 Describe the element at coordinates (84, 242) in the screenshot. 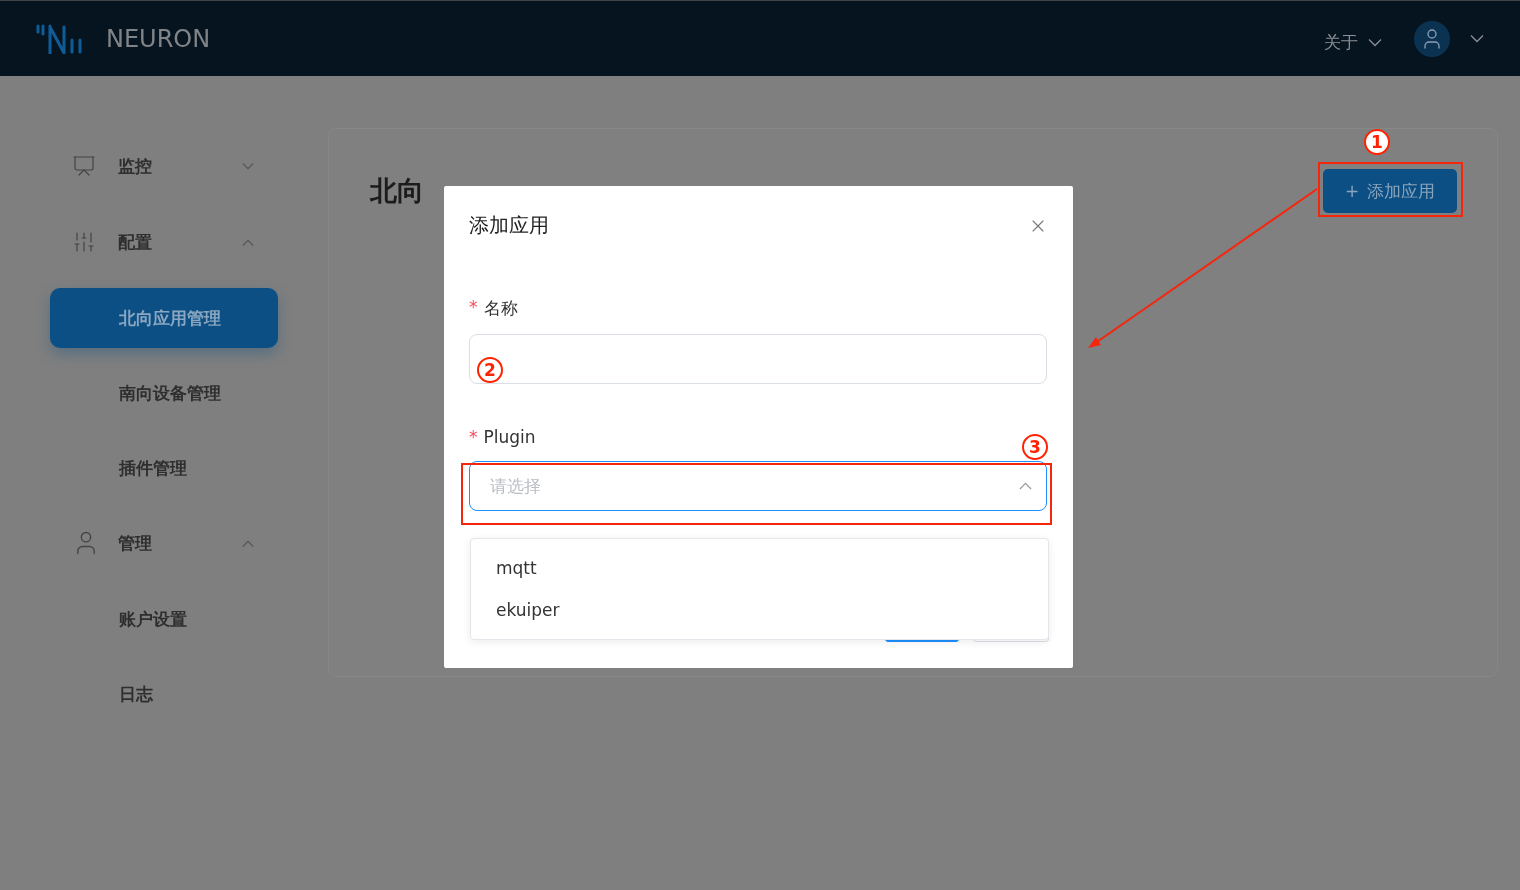

I see `sliders-icon` at that location.